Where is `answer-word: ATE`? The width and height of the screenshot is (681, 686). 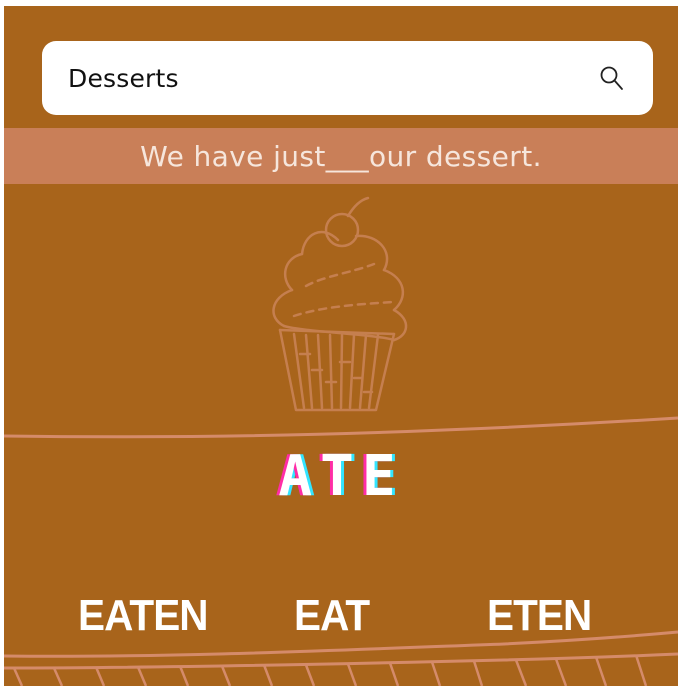 answer-word: ATE is located at coordinates (341, 476).